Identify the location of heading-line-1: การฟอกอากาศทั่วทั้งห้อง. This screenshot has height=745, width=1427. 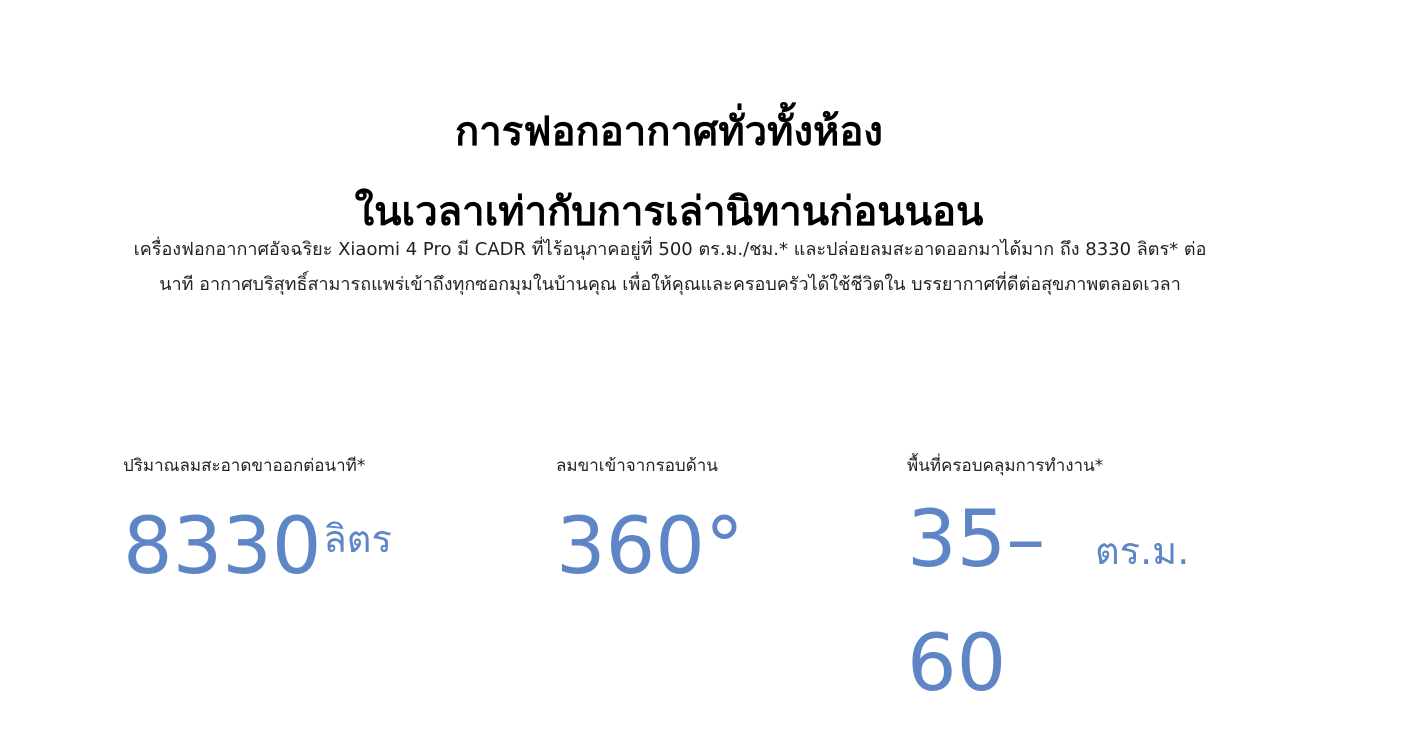
(669, 132).